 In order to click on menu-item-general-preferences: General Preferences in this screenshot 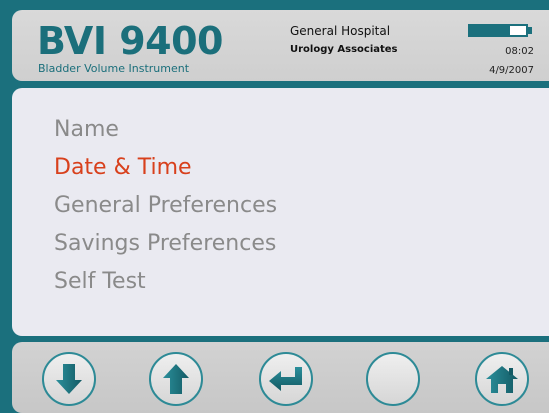, I will do `click(165, 206)`.